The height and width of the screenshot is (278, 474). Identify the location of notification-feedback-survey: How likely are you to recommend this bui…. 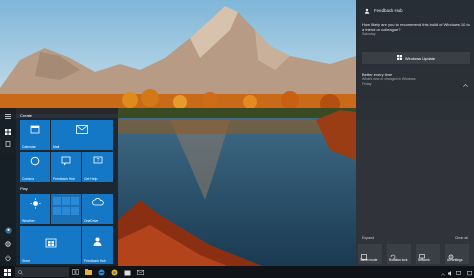
(416, 29).